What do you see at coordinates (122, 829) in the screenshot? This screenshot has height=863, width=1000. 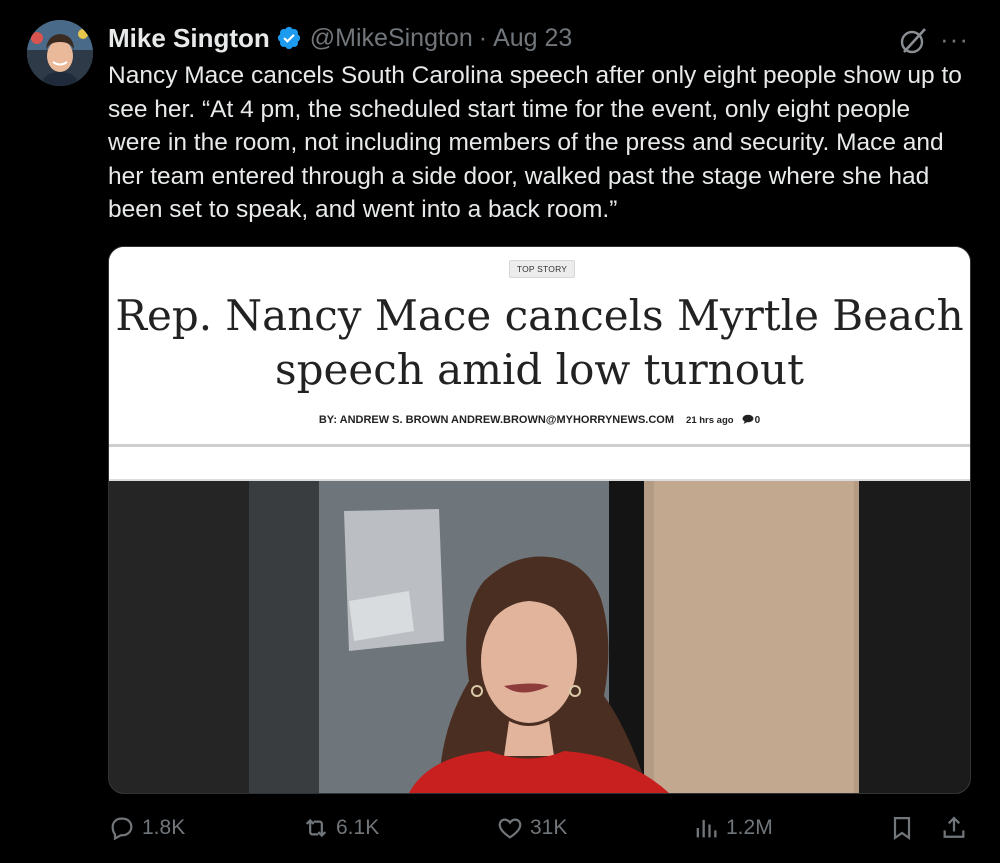 I see `reply-icon` at bounding box center [122, 829].